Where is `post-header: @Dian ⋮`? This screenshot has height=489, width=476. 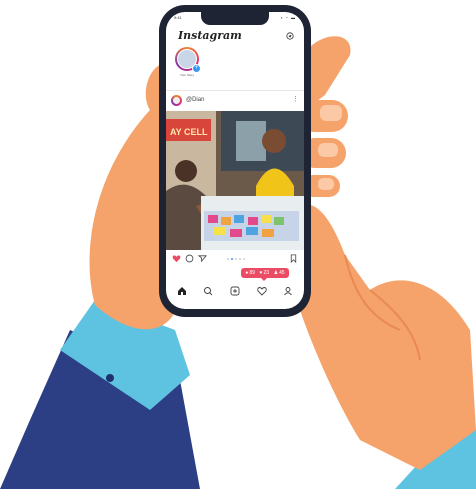 post-header: @Dian ⋮ is located at coordinates (235, 101).